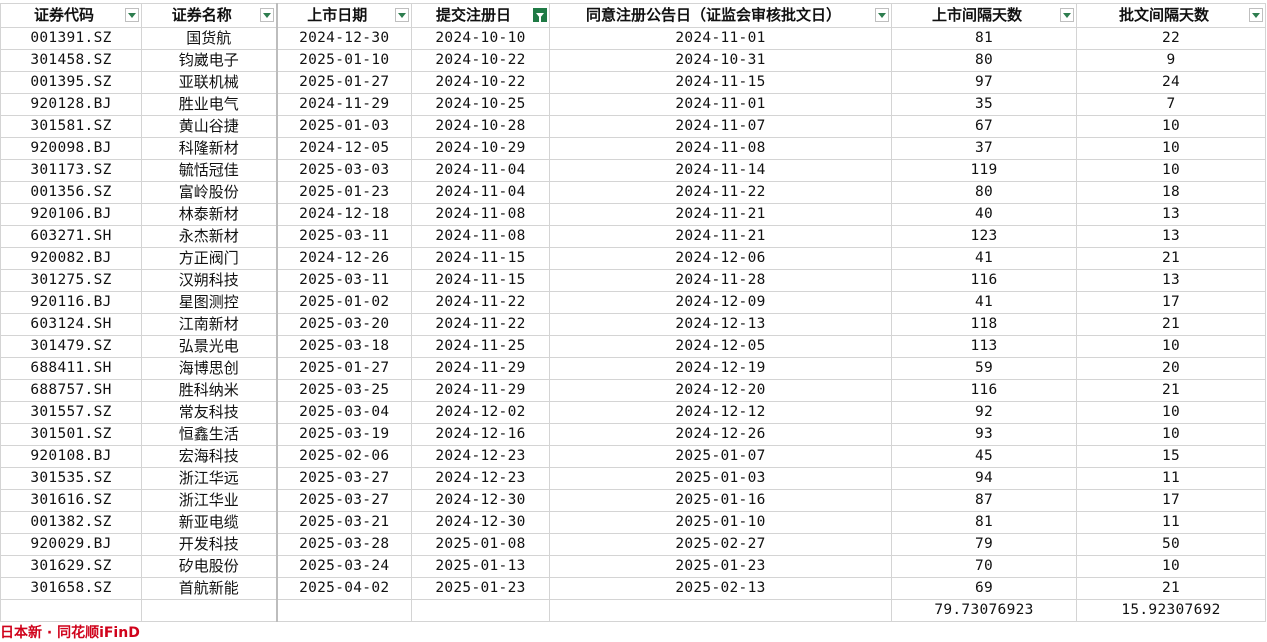 The image size is (1267, 642). I want to click on table-cell: 94, so click(984, 478).